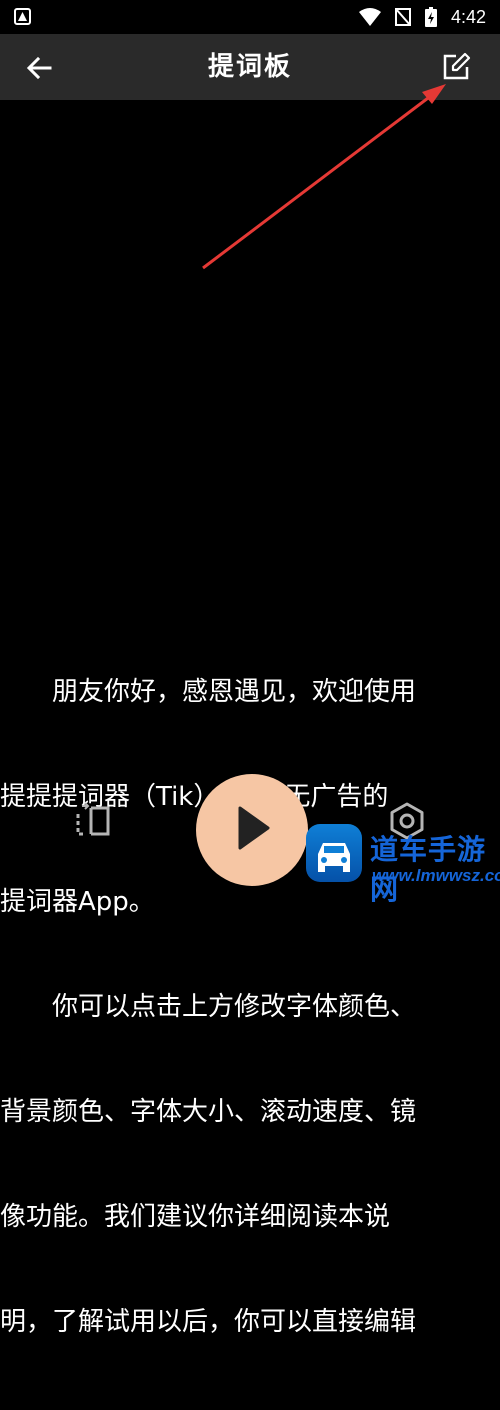 This screenshot has width=500, height=1410. What do you see at coordinates (403, 864) in the screenshot?
I see `site-watermark: 道车手游网 www.lmwwsz.com` at bounding box center [403, 864].